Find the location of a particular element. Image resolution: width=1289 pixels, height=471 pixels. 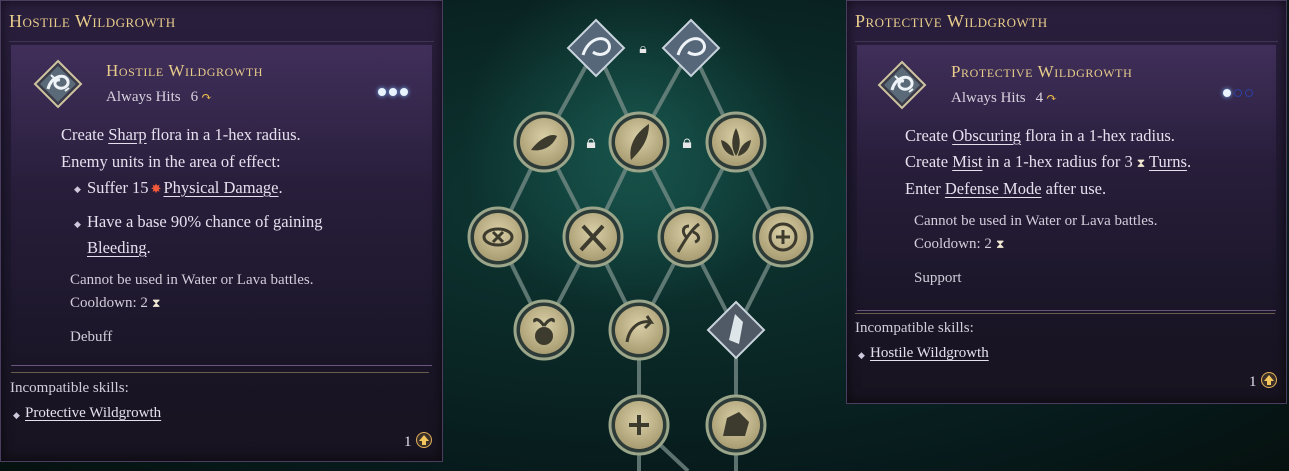

tooltip-title: Hostile Wildgrowth is located at coordinates (92, 21).